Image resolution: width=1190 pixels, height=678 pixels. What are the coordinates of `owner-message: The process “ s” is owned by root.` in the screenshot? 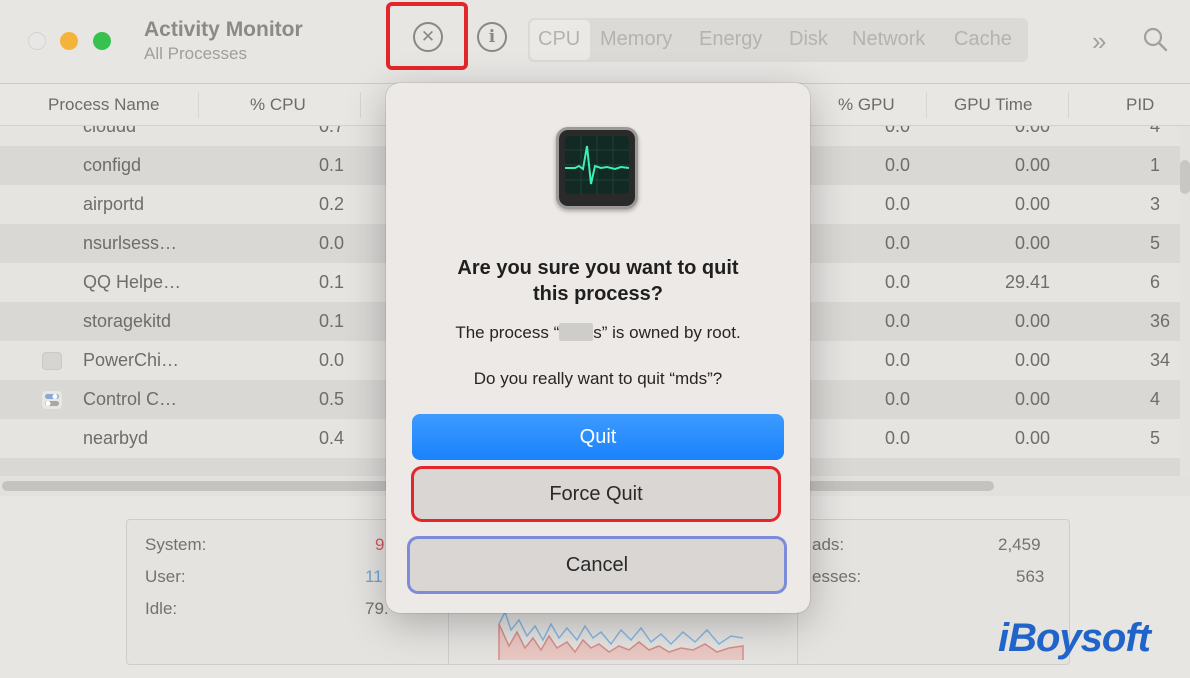 It's located at (598, 333).